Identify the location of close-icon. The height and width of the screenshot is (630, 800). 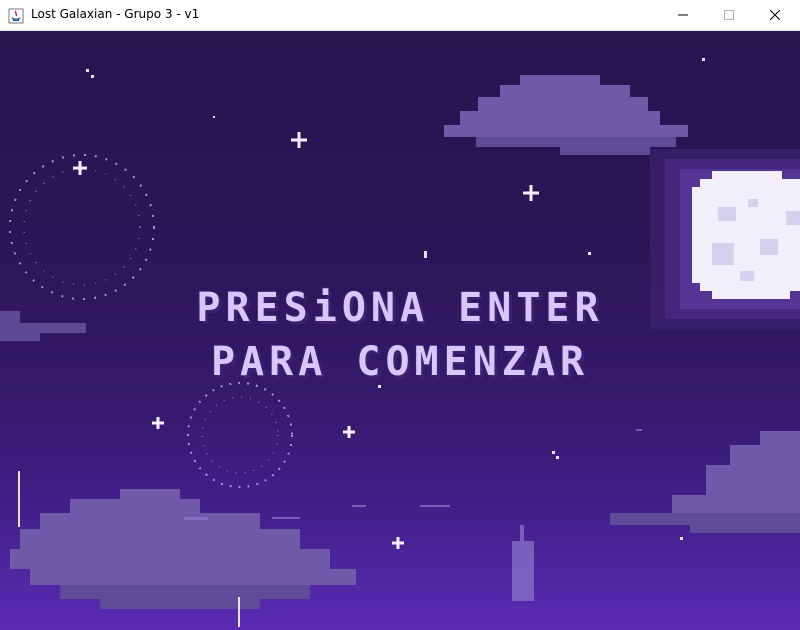
(775, 15).